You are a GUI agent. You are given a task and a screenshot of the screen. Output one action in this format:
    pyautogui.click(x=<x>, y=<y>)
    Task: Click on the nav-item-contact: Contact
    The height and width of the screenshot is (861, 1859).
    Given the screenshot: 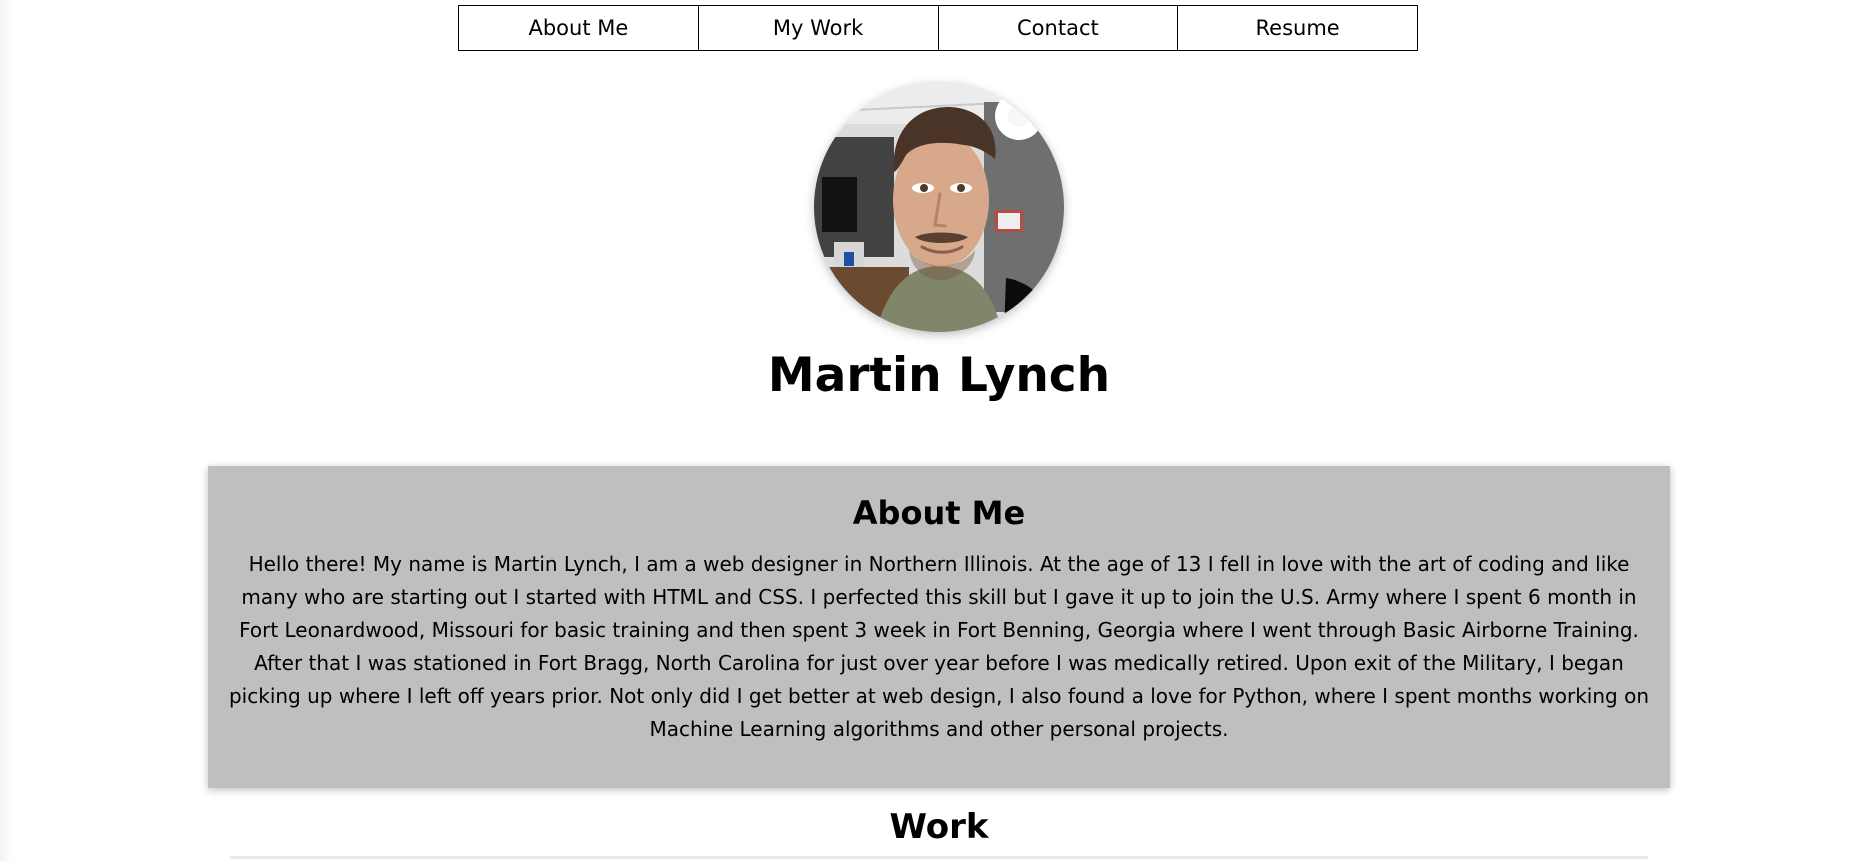 What is the action you would take?
    pyautogui.click(x=1058, y=28)
    